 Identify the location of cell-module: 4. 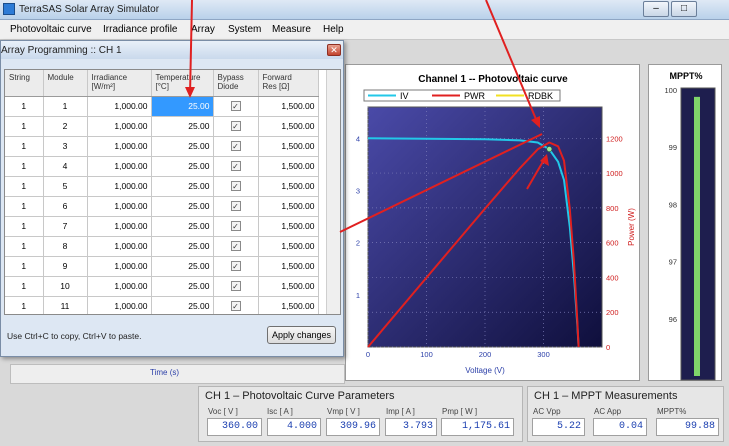
(65, 166).